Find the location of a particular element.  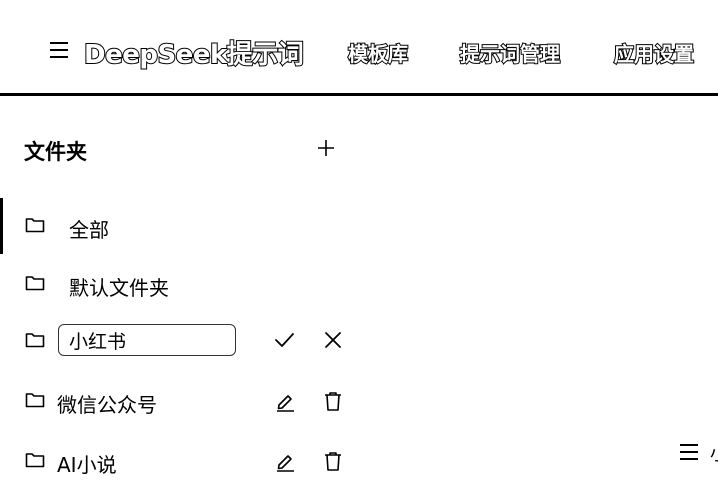

nav-template-library: 模板库 is located at coordinates (378, 52).